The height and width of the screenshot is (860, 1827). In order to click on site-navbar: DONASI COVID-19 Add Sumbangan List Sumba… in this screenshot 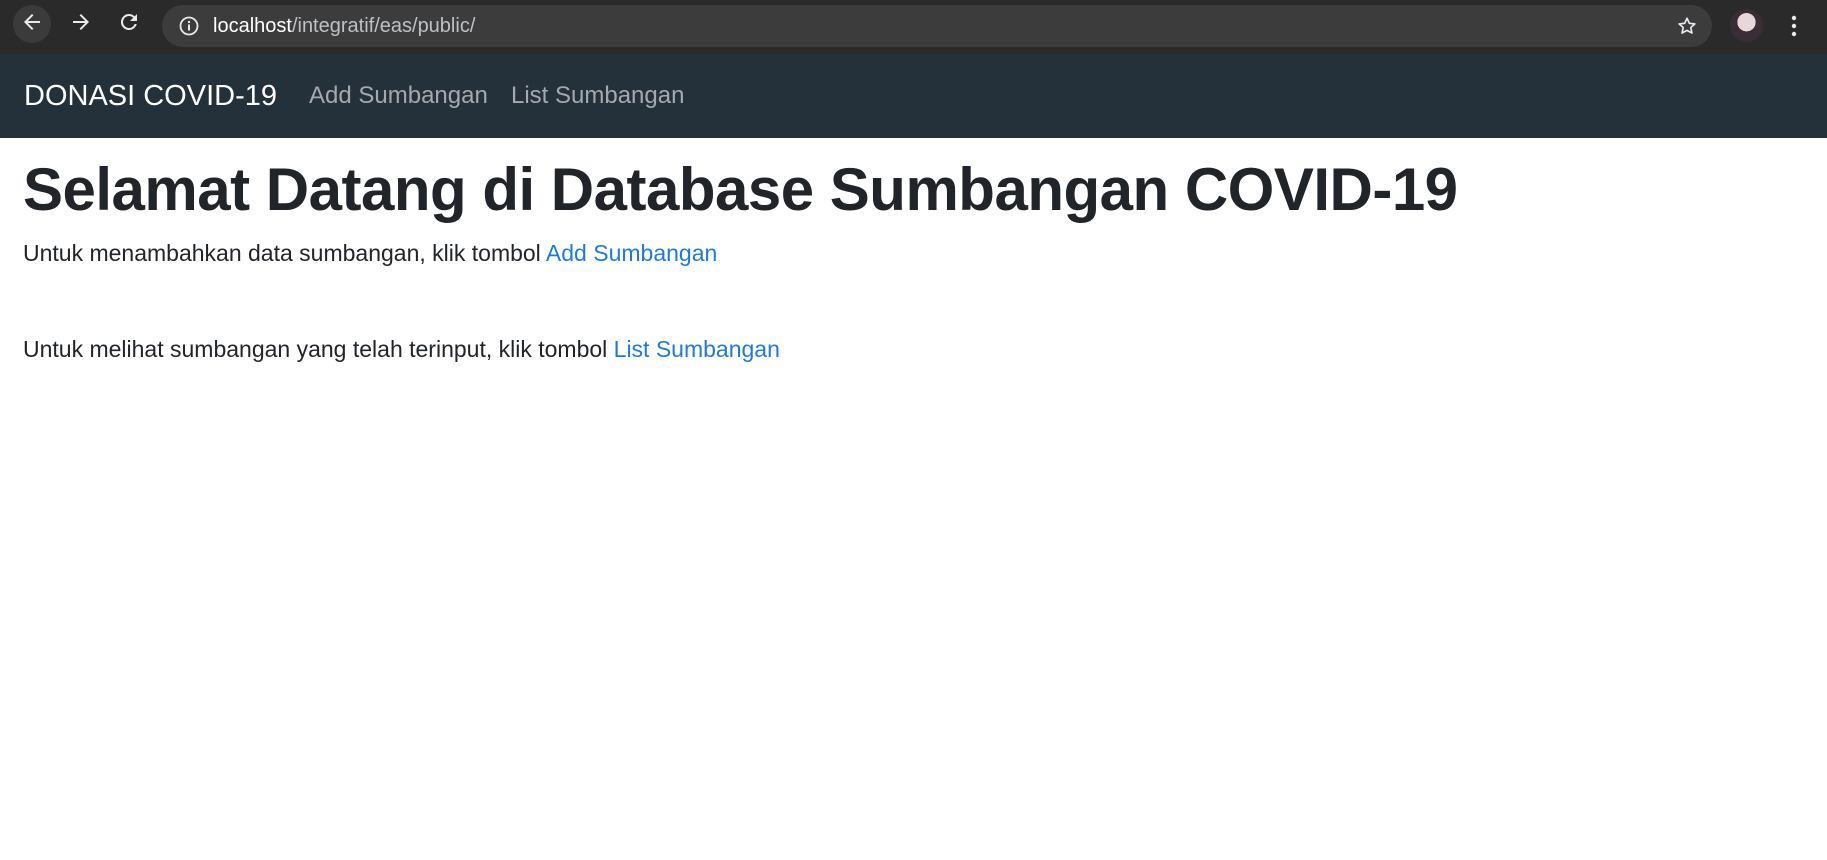, I will do `click(913, 96)`.